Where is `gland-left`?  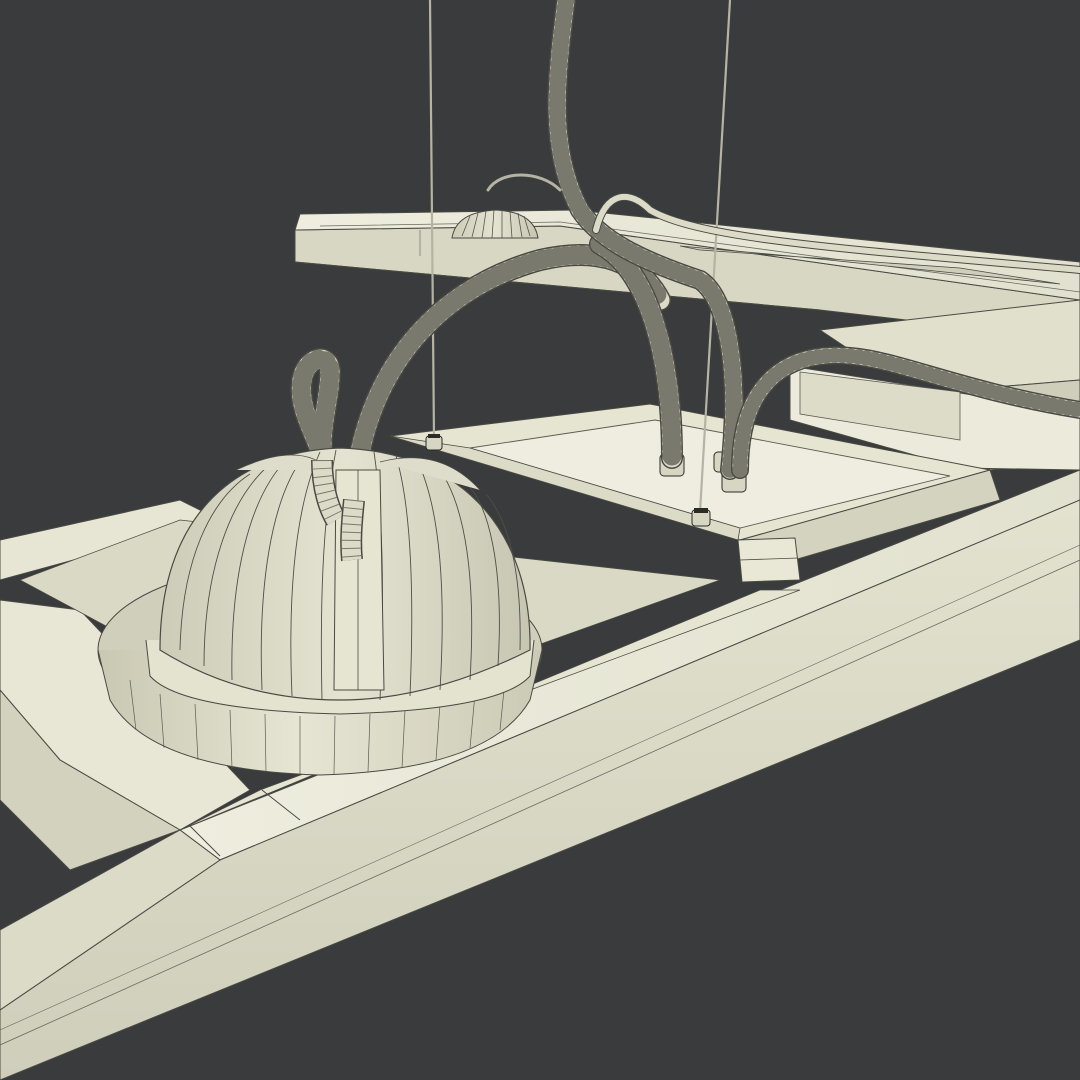 gland-left is located at coordinates (434, 442).